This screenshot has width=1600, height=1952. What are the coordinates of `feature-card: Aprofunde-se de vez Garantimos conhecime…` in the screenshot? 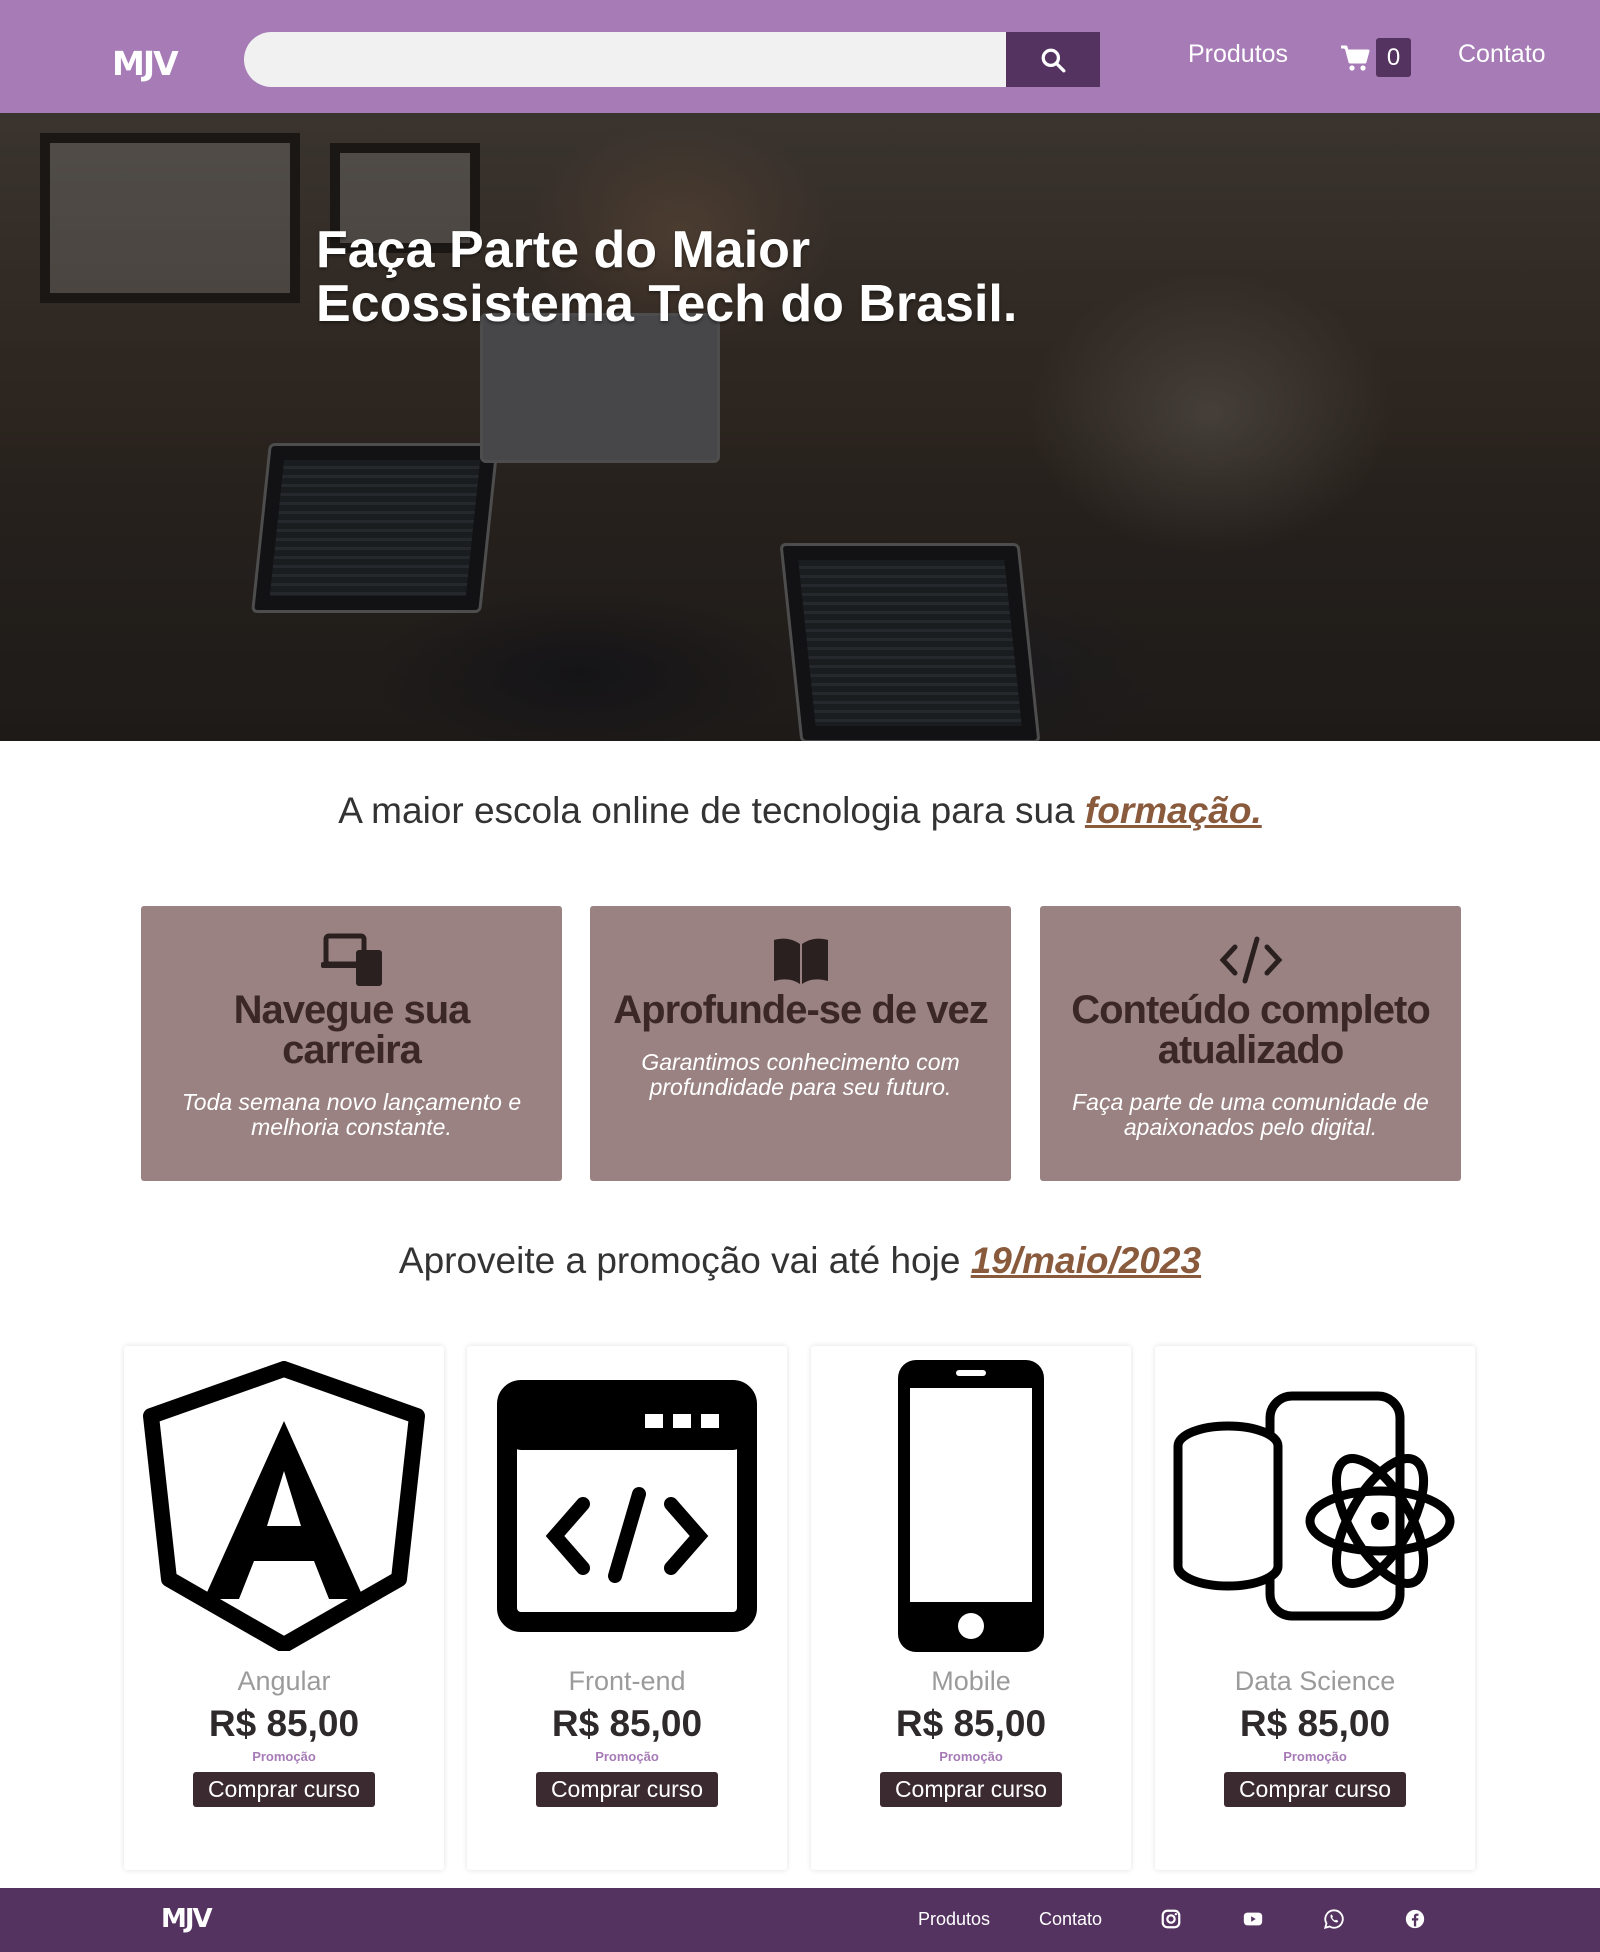 It's located at (800, 1043).